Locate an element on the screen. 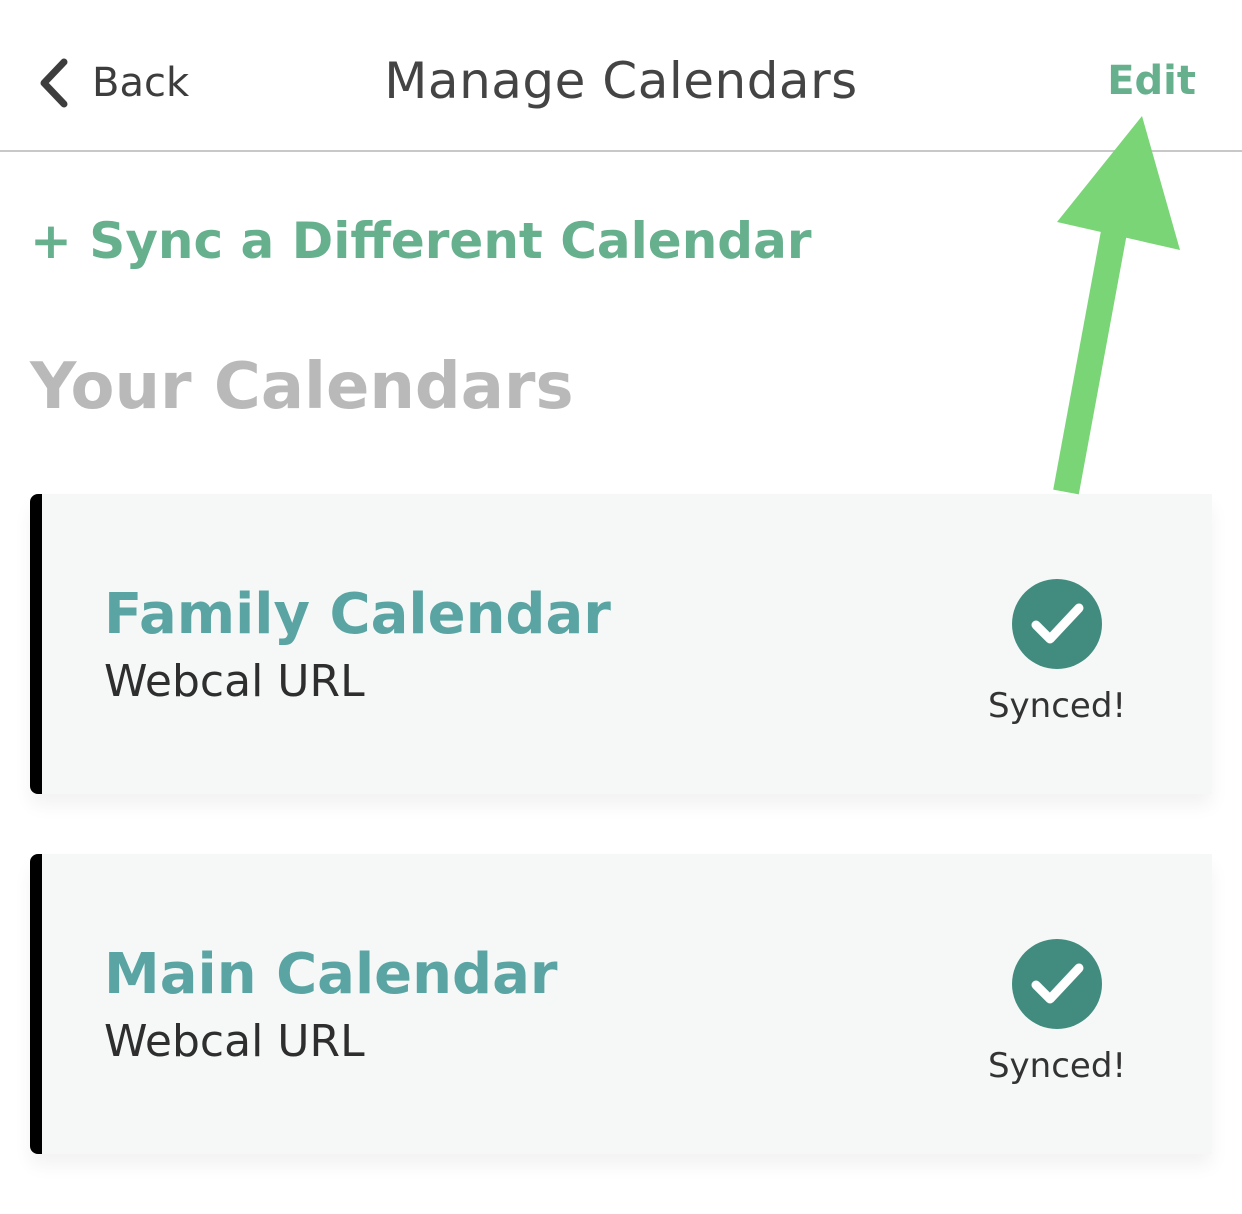  section-heading: Your Calendars is located at coordinates (302, 387).